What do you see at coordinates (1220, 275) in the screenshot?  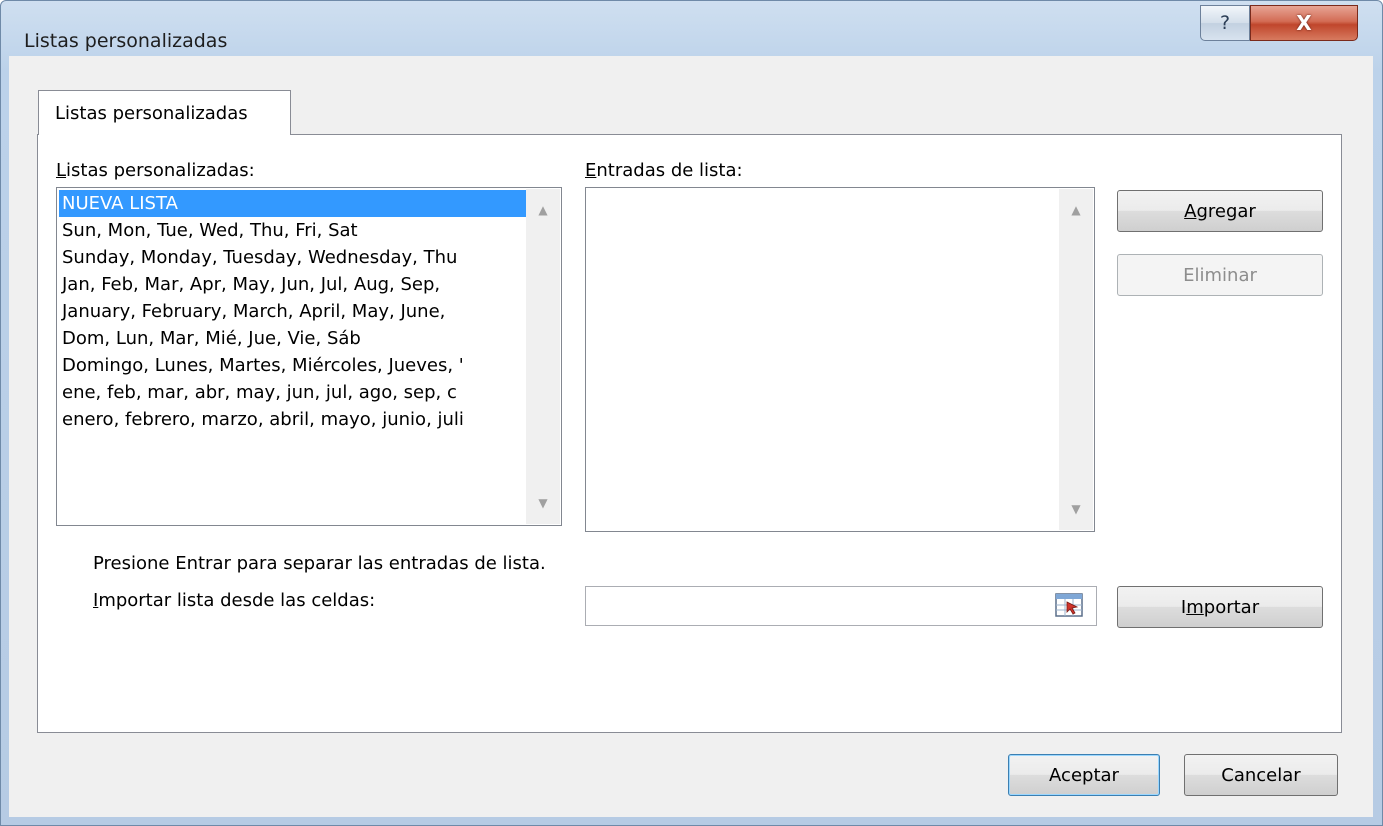 I see `delete-button: Eliminar` at bounding box center [1220, 275].